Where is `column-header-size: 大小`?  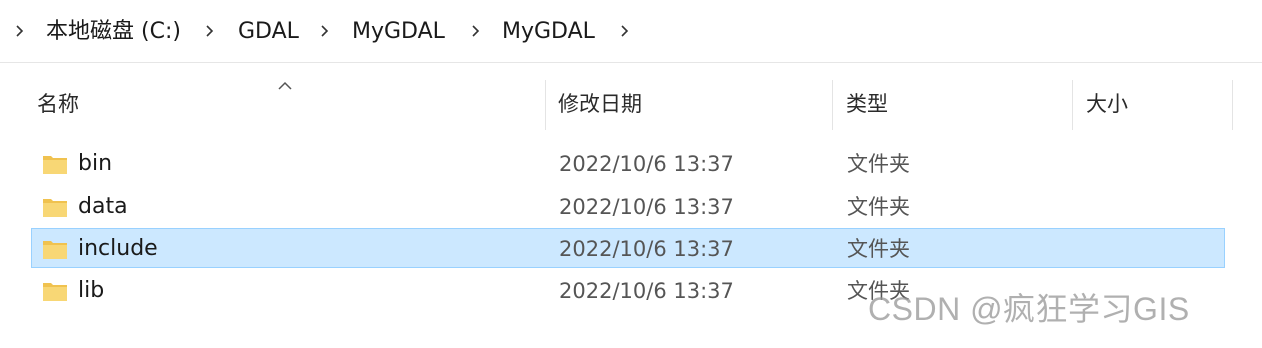
column-header-size: 大小 is located at coordinates (1107, 104).